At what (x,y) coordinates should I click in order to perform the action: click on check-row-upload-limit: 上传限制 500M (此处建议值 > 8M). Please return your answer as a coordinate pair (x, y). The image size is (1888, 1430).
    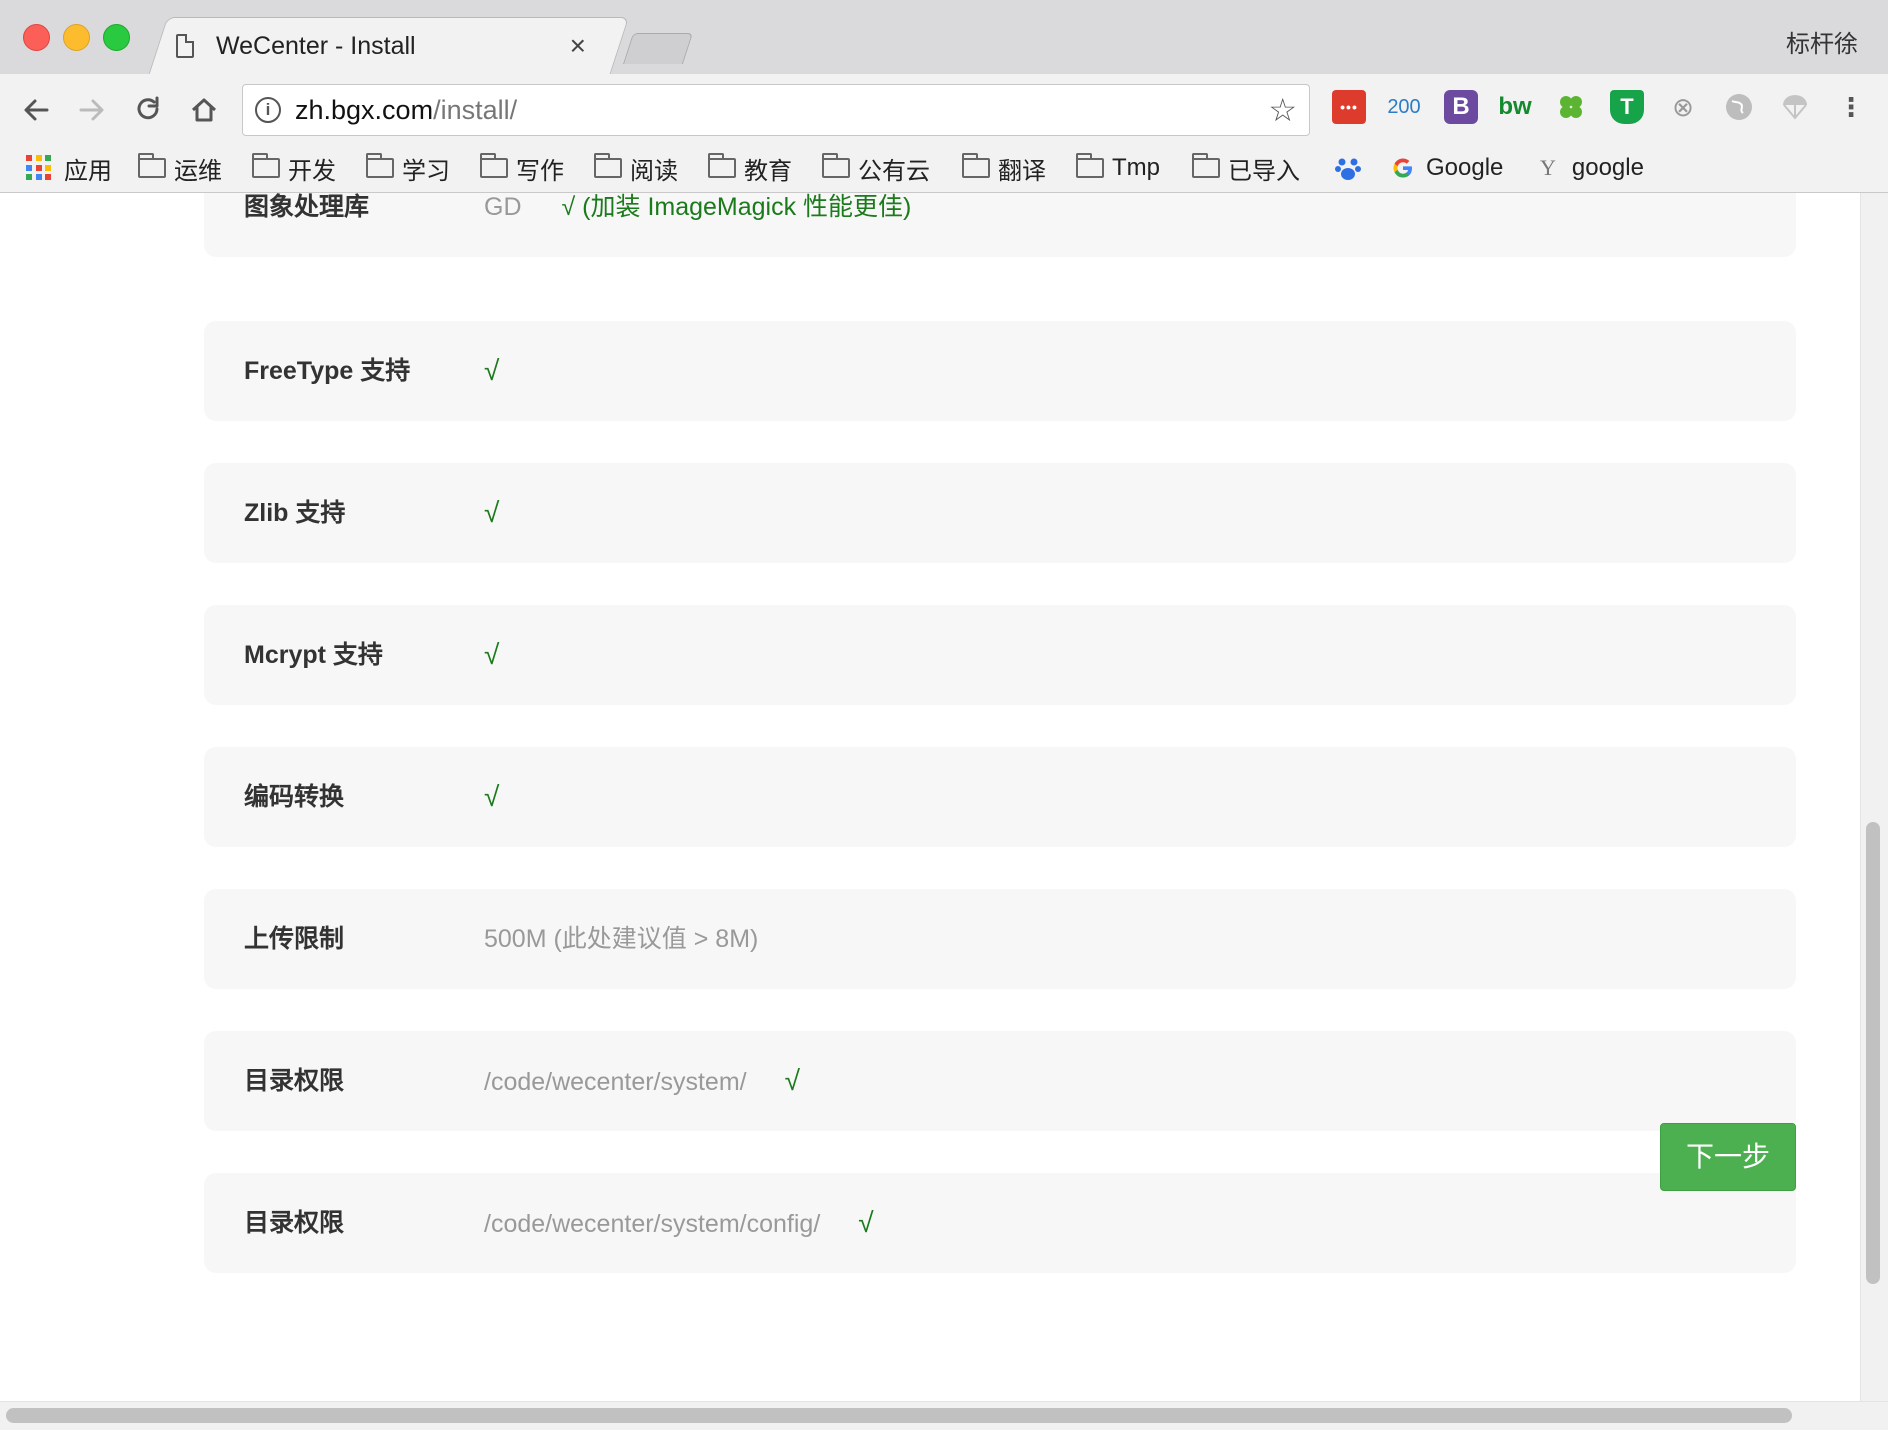
    Looking at the image, I should click on (1000, 939).